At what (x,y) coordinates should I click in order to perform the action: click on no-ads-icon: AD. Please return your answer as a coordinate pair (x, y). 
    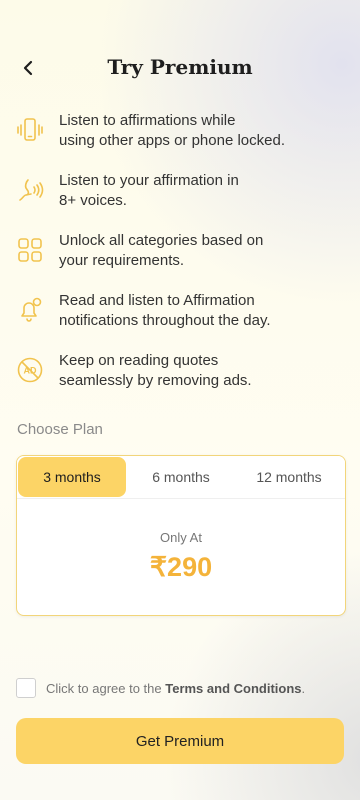
    Looking at the image, I should click on (30, 370).